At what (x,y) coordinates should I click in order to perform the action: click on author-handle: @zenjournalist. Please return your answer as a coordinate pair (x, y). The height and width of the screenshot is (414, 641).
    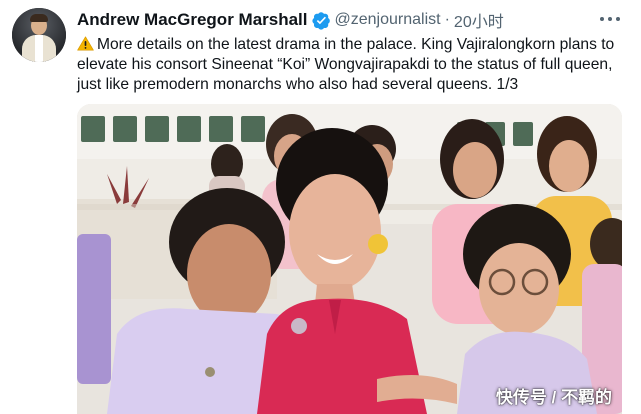
    Looking at the image, I should click on (388, 20).